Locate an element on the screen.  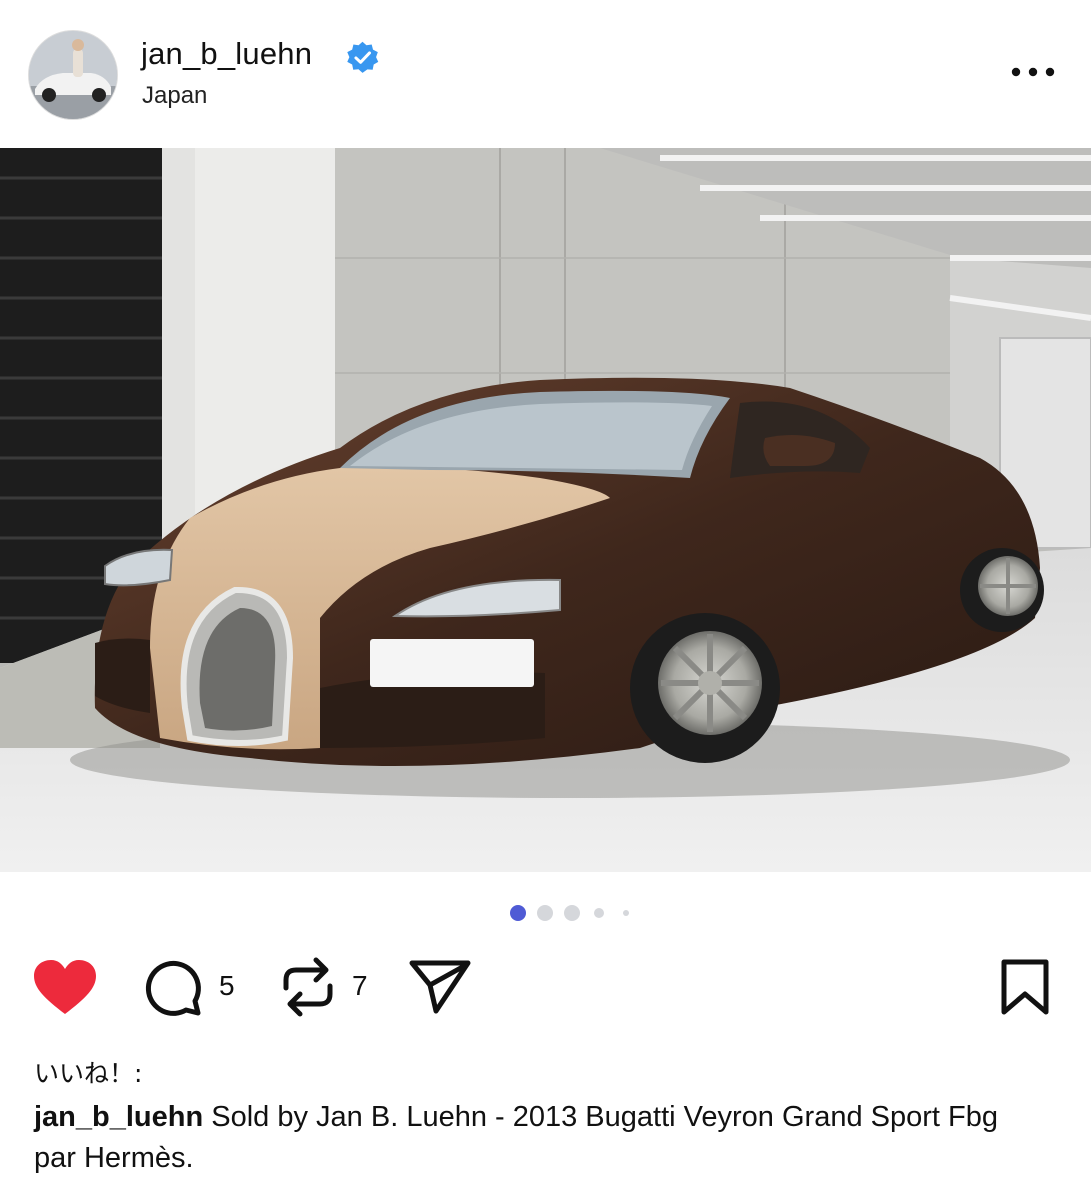
more-horizontal-icon is located at coordinates (1033, 72).